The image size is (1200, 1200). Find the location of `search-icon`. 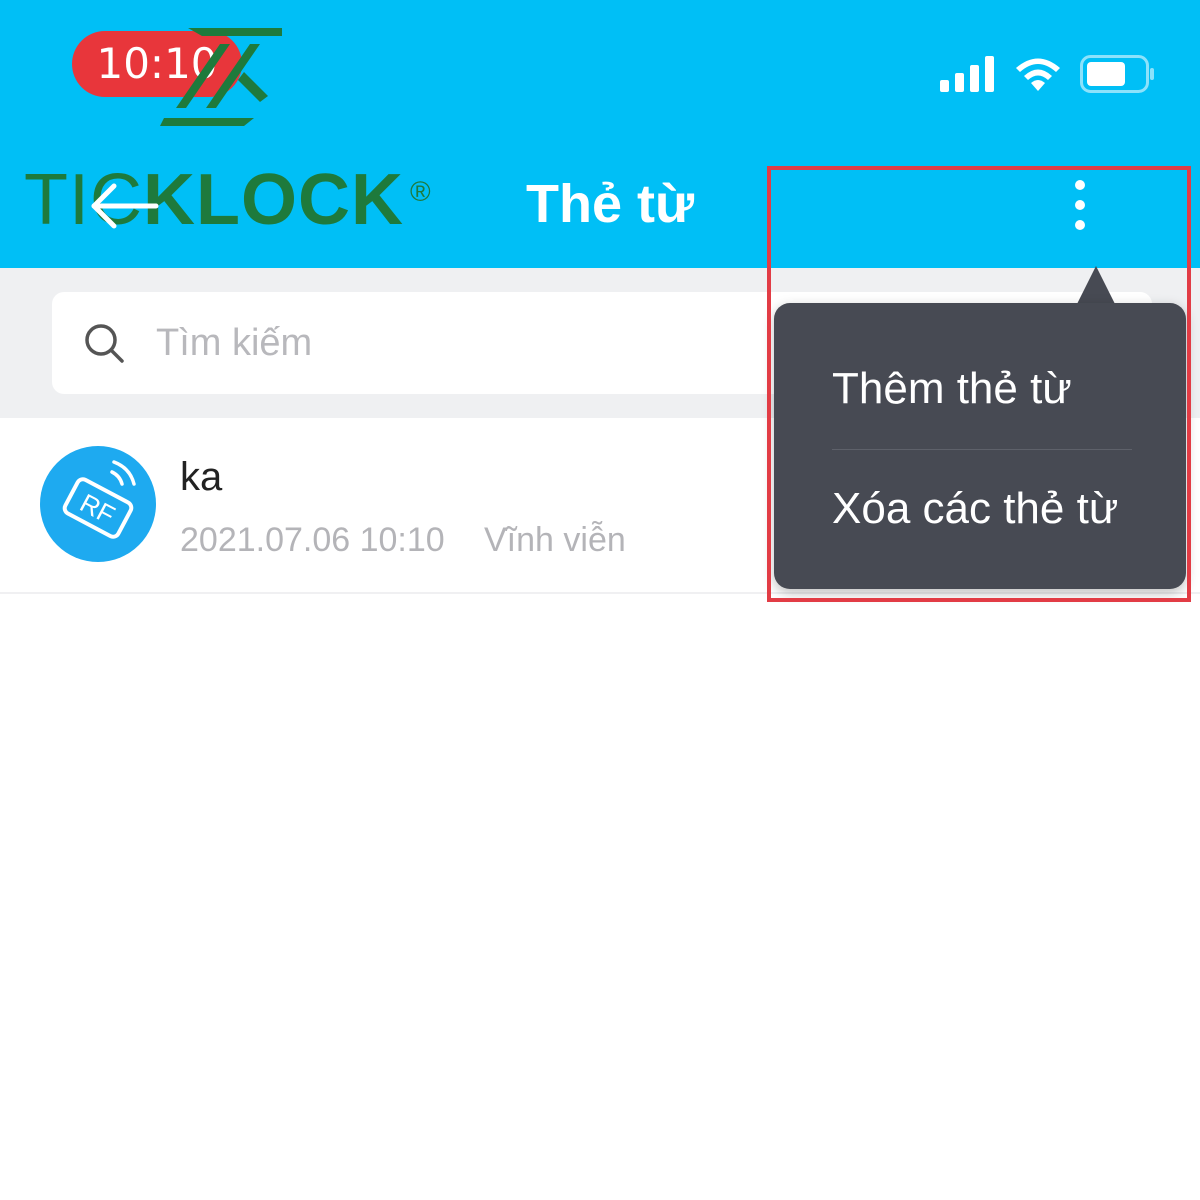

search-icon is located at coordinates (104, 343).